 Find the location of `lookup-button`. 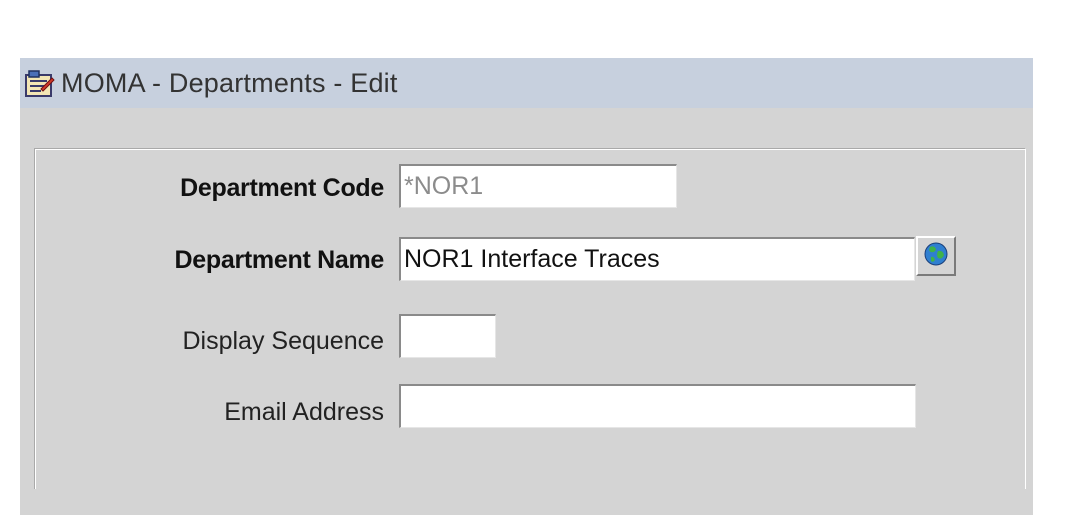

lookup-button is located at coordinates (936, 256).